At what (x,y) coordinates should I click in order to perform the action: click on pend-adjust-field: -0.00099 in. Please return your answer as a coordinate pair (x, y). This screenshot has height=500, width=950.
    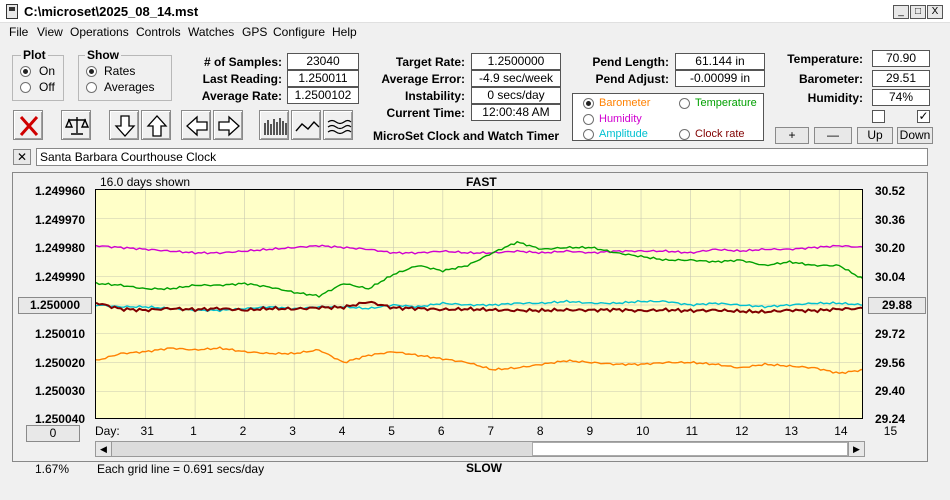
    Looking at the image, I should click on (720, 78).